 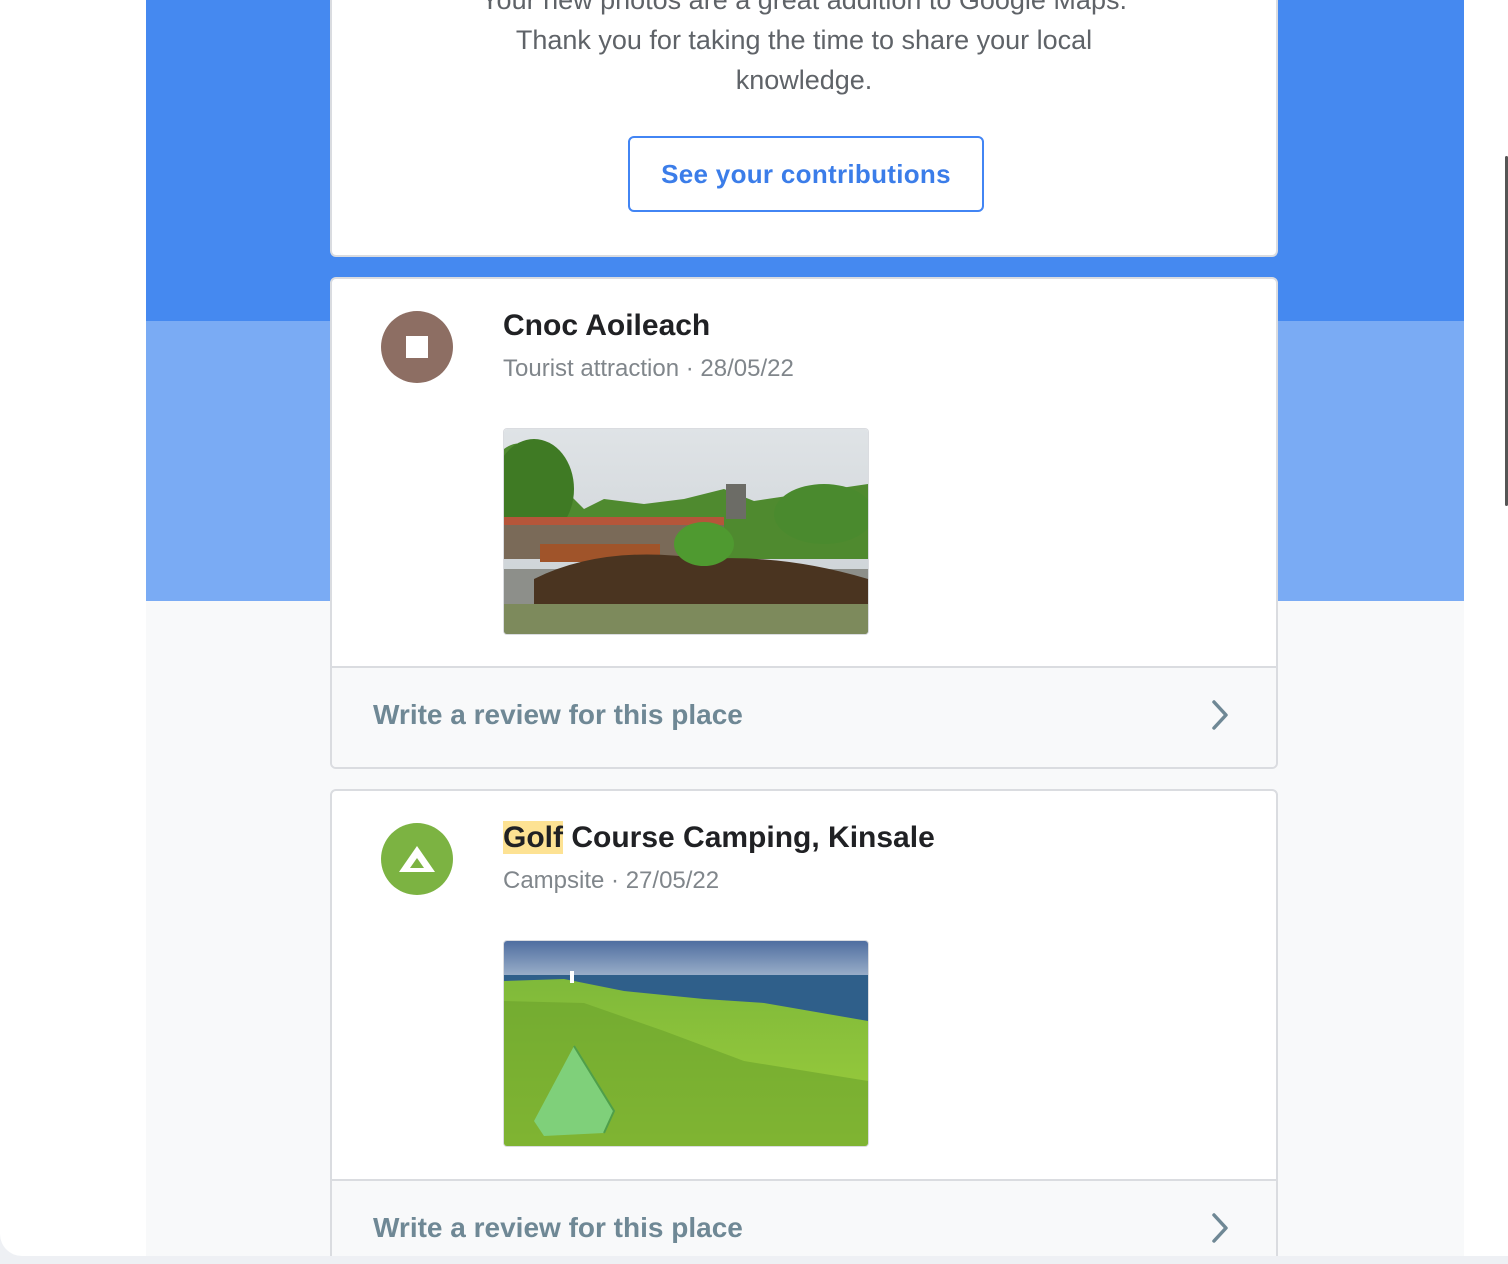 I want to click on place-name: Golf Course Camping, Kinsale, so click(x=719, y=838).